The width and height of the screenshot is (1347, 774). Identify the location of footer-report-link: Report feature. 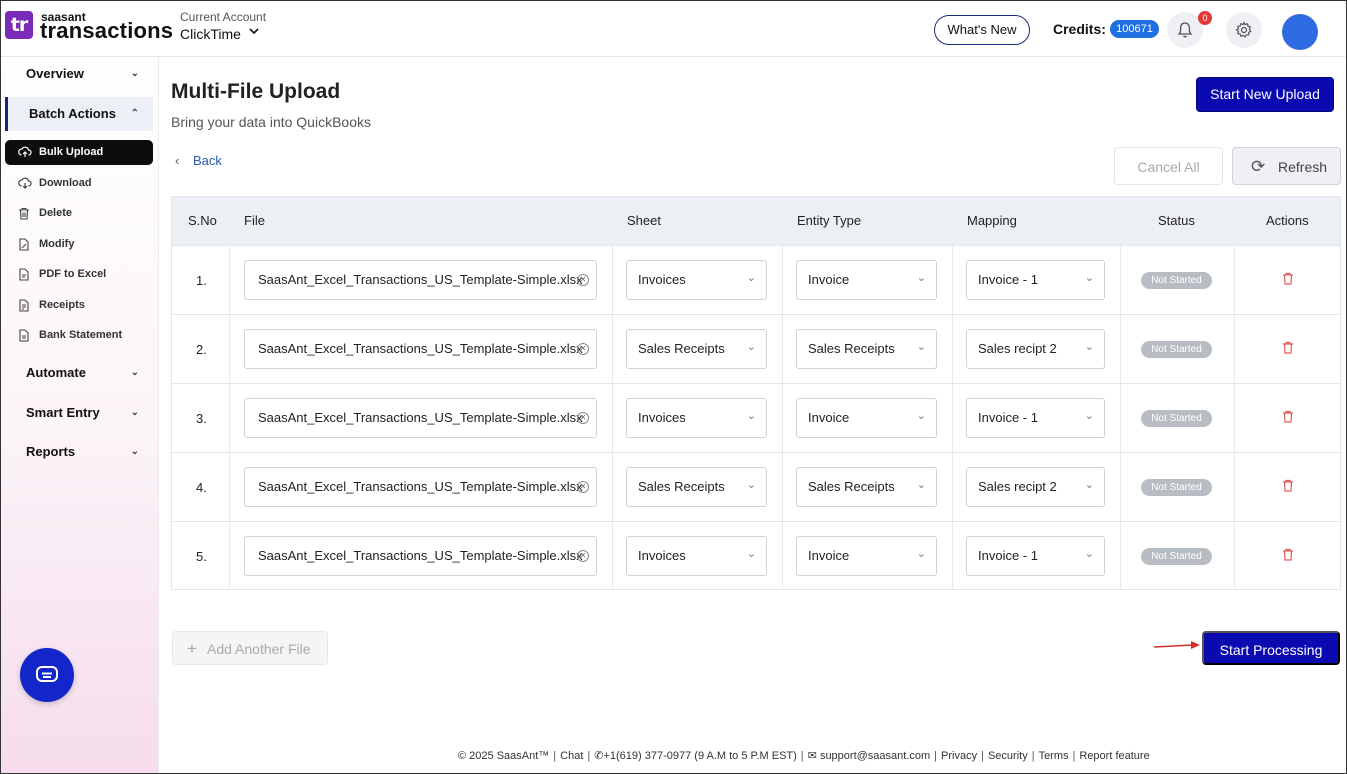
(1114, 756).